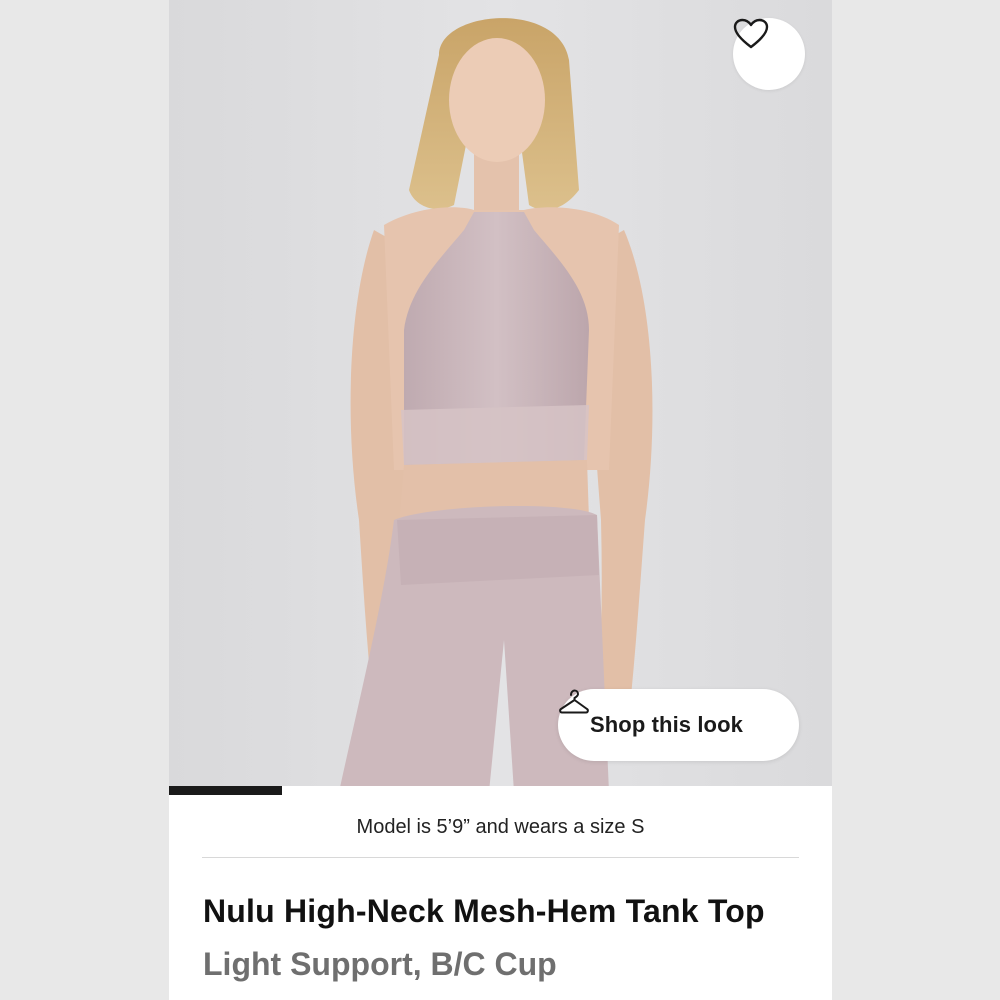 This screenshot has width=1000, height=1000. What do you see at coordinates (225, 790) in the screenshot?
I see `gallery-progress-fill` at bounding box center [225, 790].